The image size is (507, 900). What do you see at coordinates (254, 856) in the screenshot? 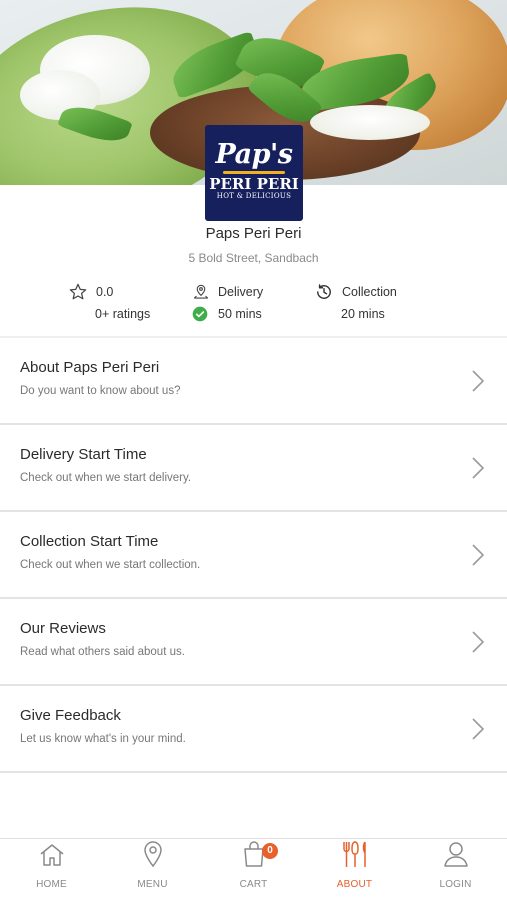
I see `shopping-bag-icon` at bounding box center [254, 856].